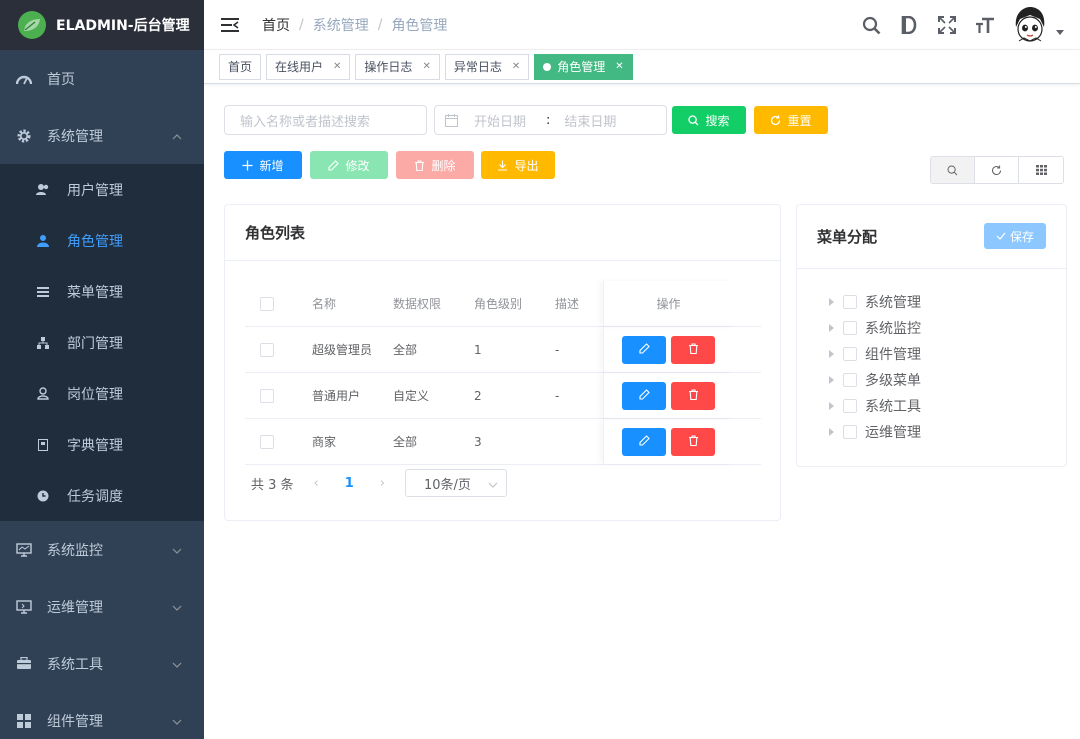 The height and width of the screenshot is (739, 1080). Describe the element at coordinates (95, 496) in the screenshot. I see `sidebar-item-label: 任务调度` at that location.